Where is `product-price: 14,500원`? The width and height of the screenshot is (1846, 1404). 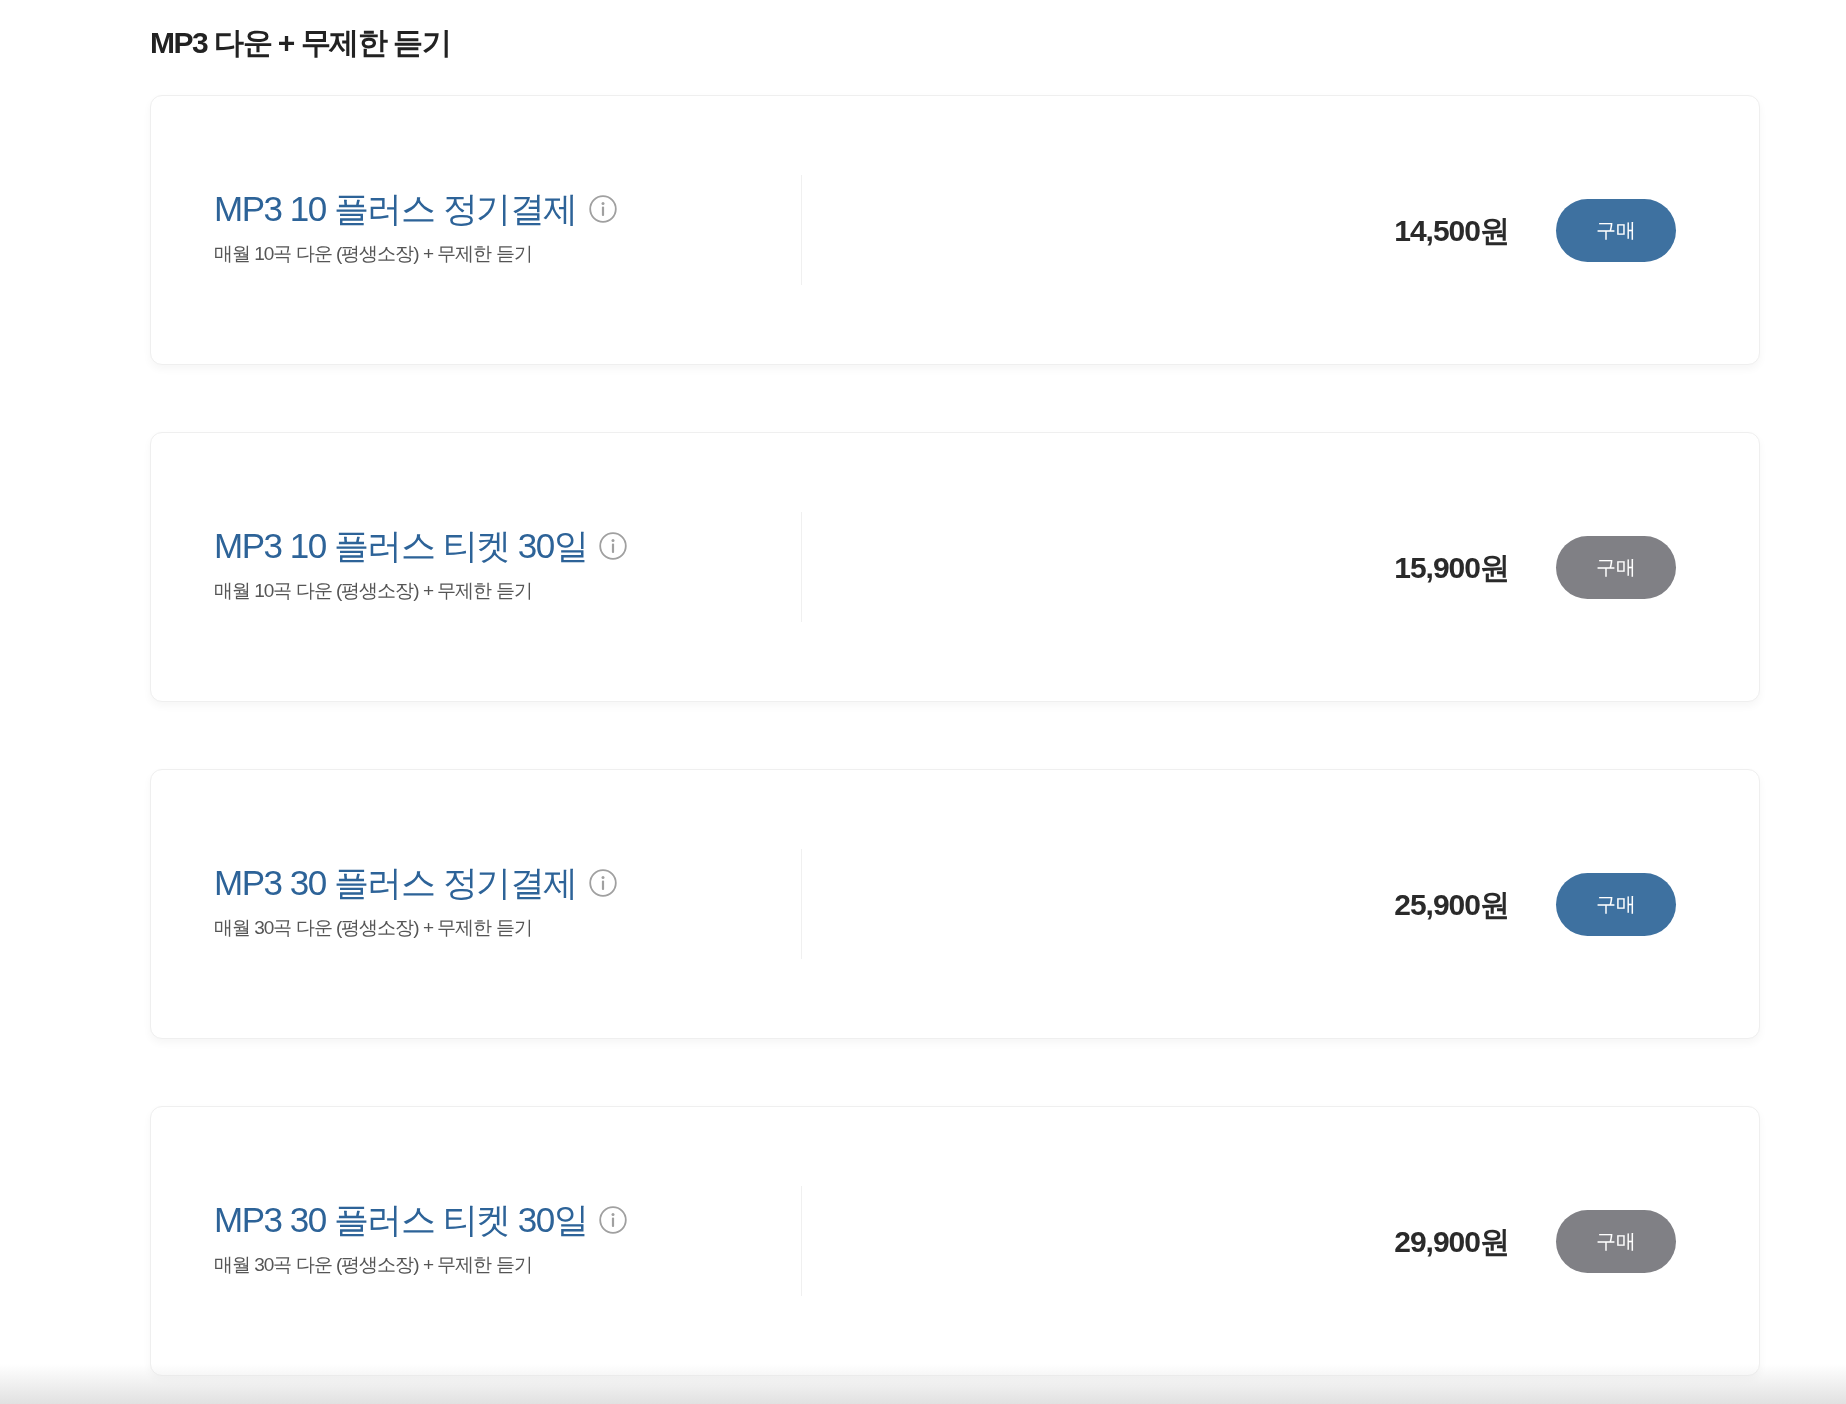
product-price: 14,500원 is located at coordinates (1451, 230).